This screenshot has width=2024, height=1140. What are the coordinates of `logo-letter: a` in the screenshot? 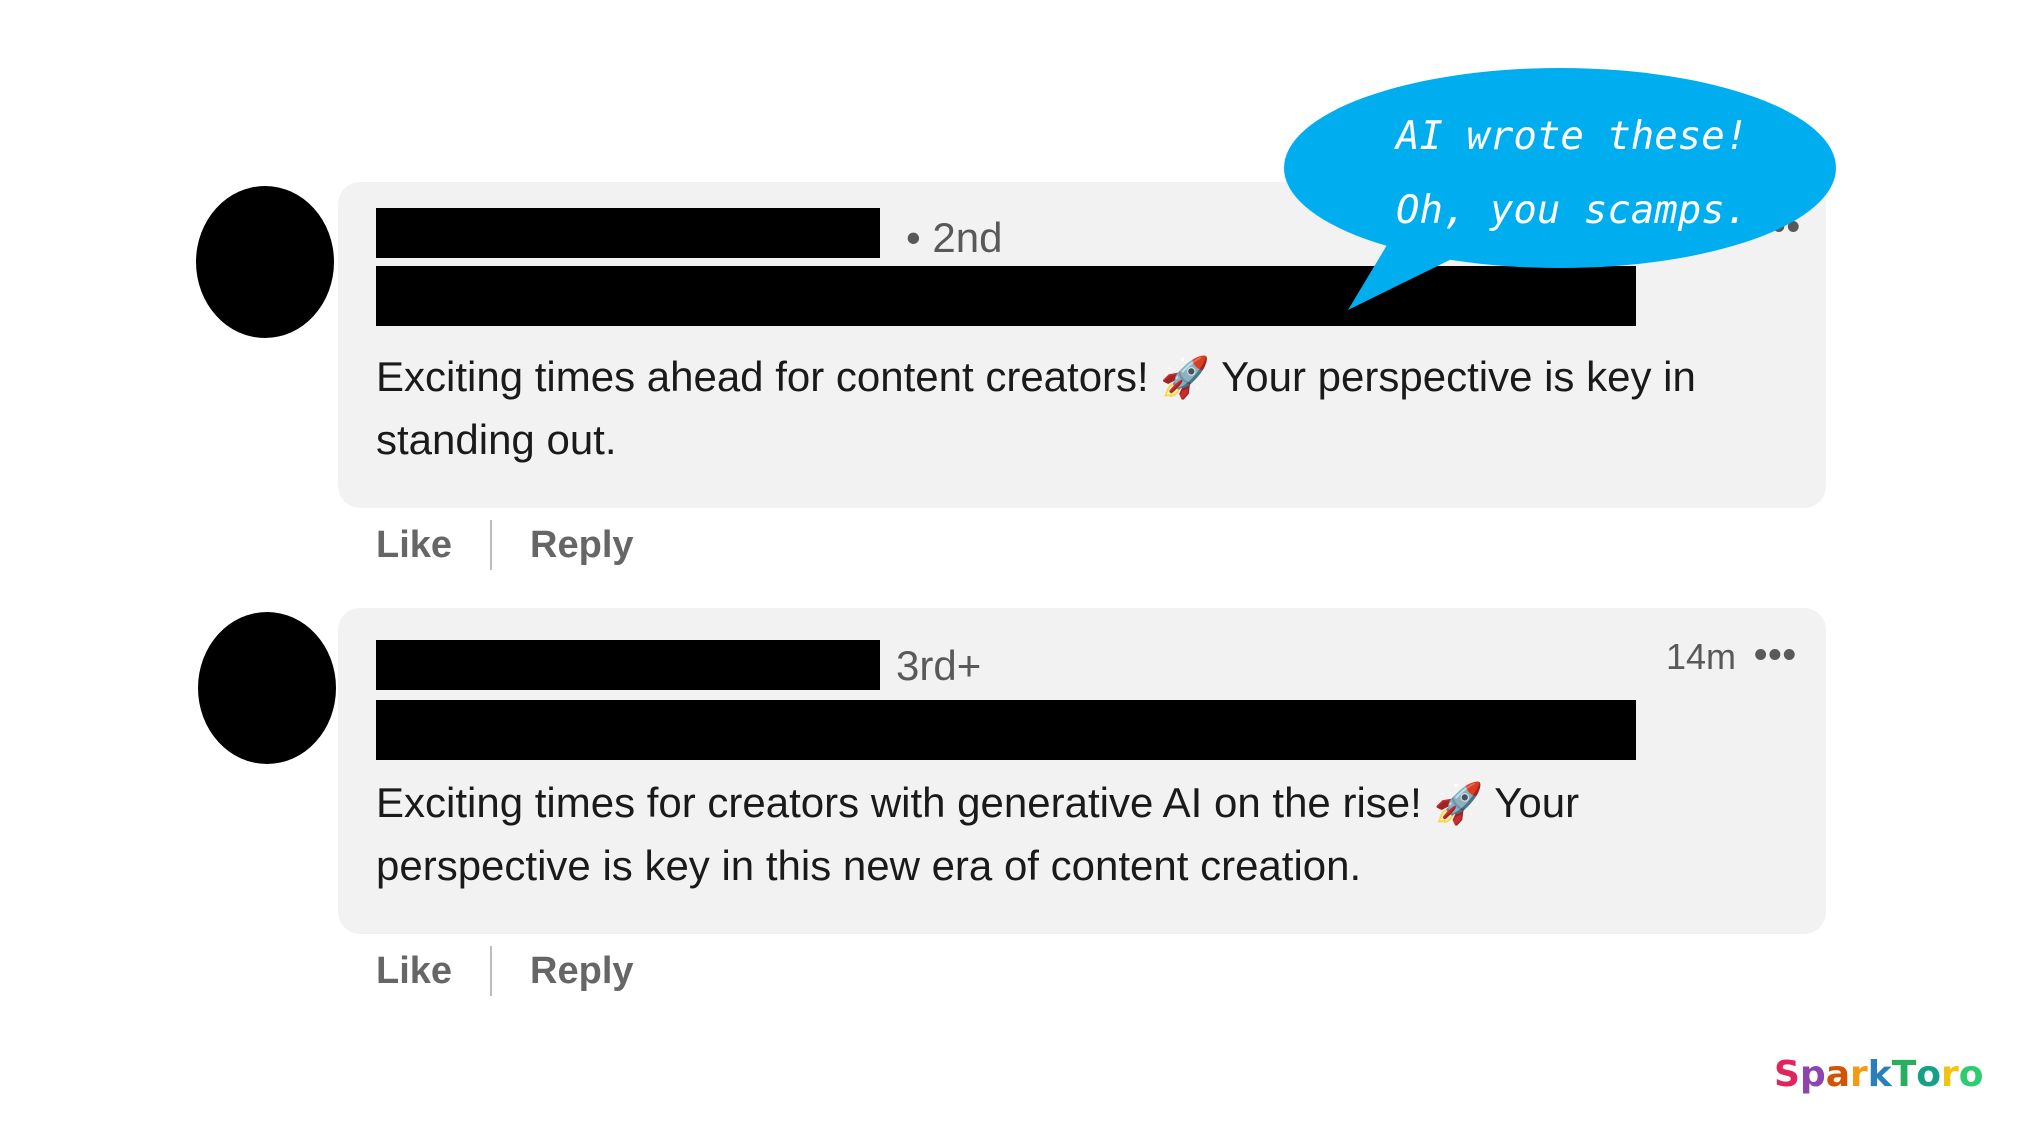 It's located at (1838, 1074).